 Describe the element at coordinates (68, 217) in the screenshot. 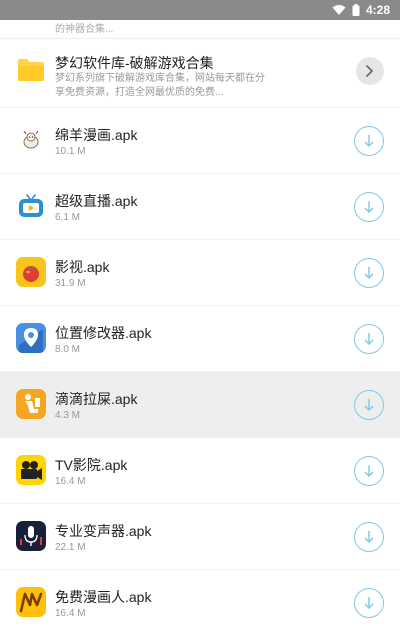

I see `app-size: 6.1 M` at that location.